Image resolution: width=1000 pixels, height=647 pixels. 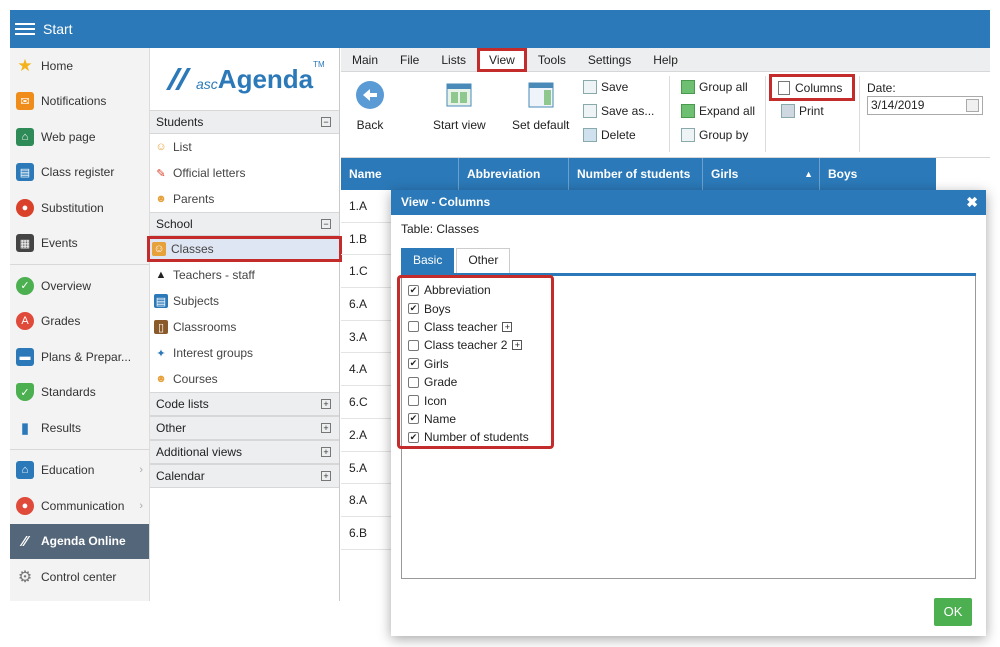 I want to click on menu-item-classes: ☺ Classes, so click(x=244, y=249).